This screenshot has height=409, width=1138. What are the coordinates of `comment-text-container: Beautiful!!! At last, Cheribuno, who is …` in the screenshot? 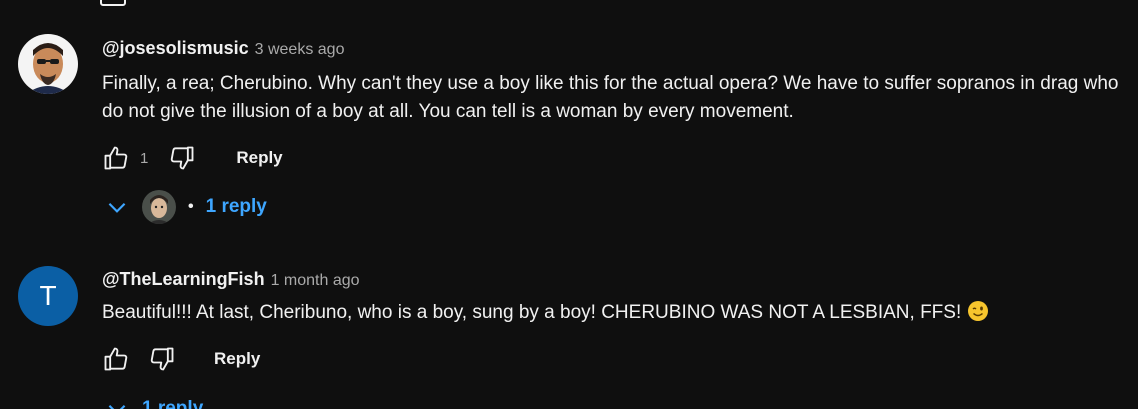 It's located at (612, 313).